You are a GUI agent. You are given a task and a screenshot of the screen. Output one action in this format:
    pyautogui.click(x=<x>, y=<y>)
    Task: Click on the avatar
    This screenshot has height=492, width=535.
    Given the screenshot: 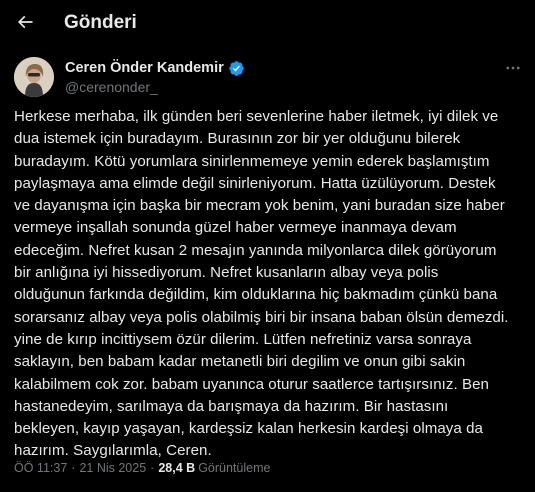 What is the action you would take?
    pyautogui.click(x=34, y=77)
    